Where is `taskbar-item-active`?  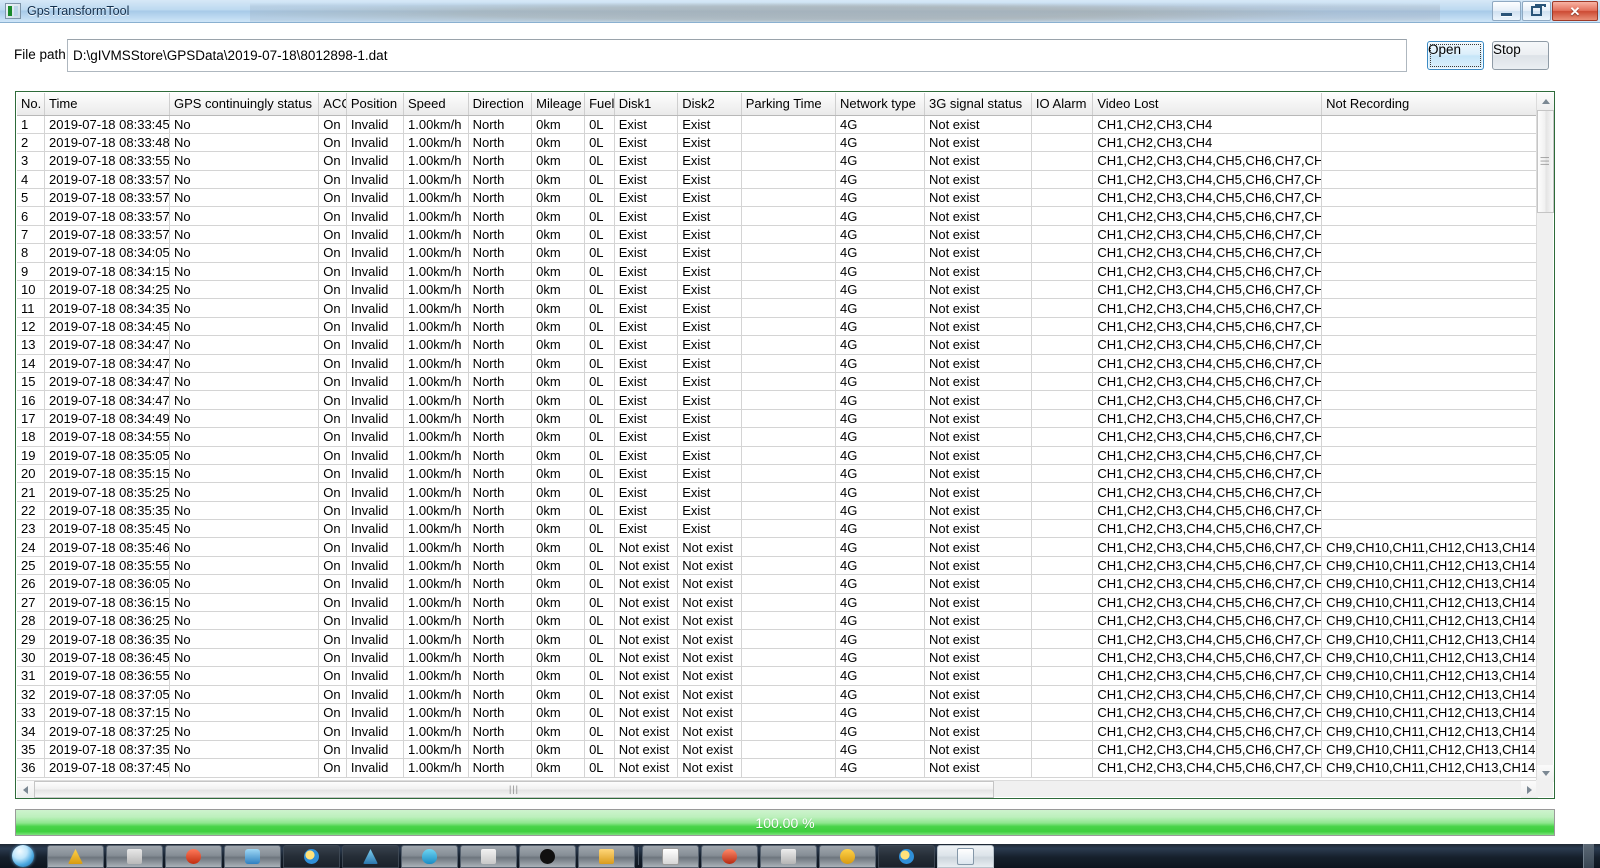
taskbar-item-active is located at coordinates (965, 856).